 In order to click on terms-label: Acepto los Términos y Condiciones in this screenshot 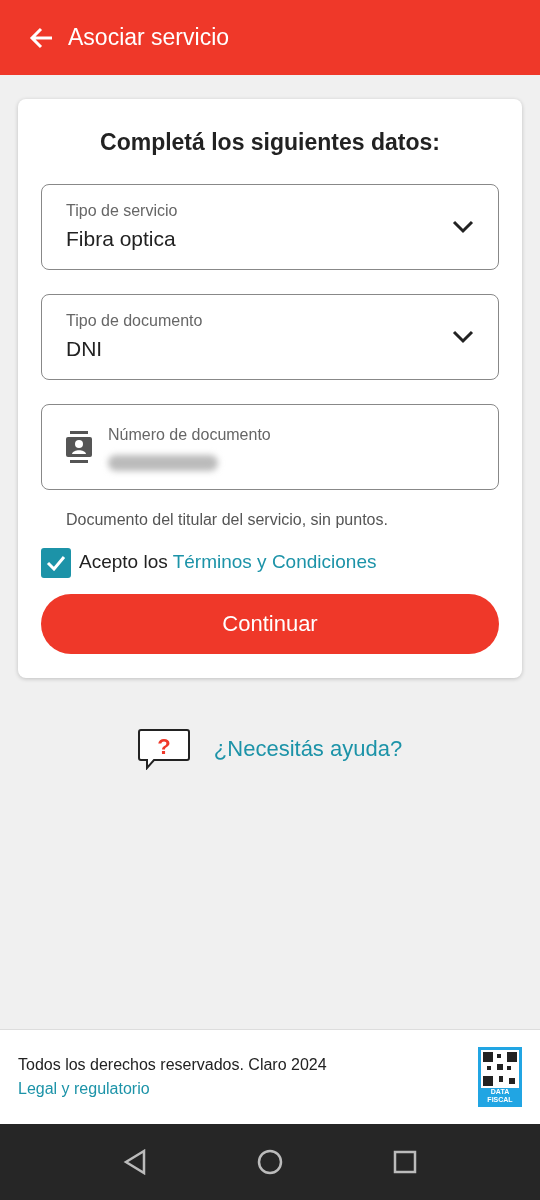, I will do `click(228, 562)`.